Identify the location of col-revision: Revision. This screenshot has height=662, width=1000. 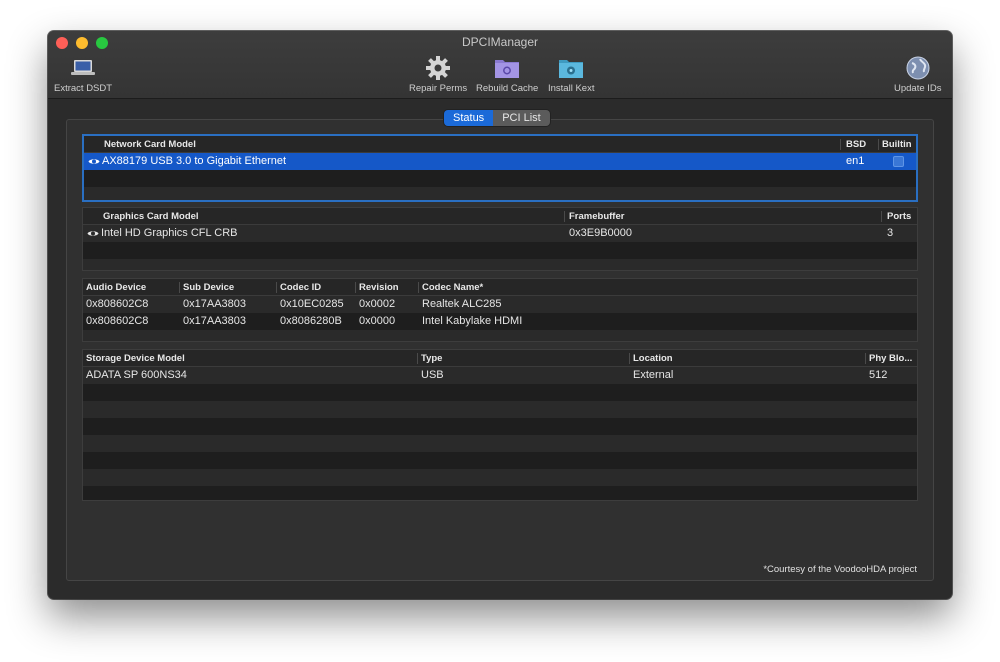
(379, 287).